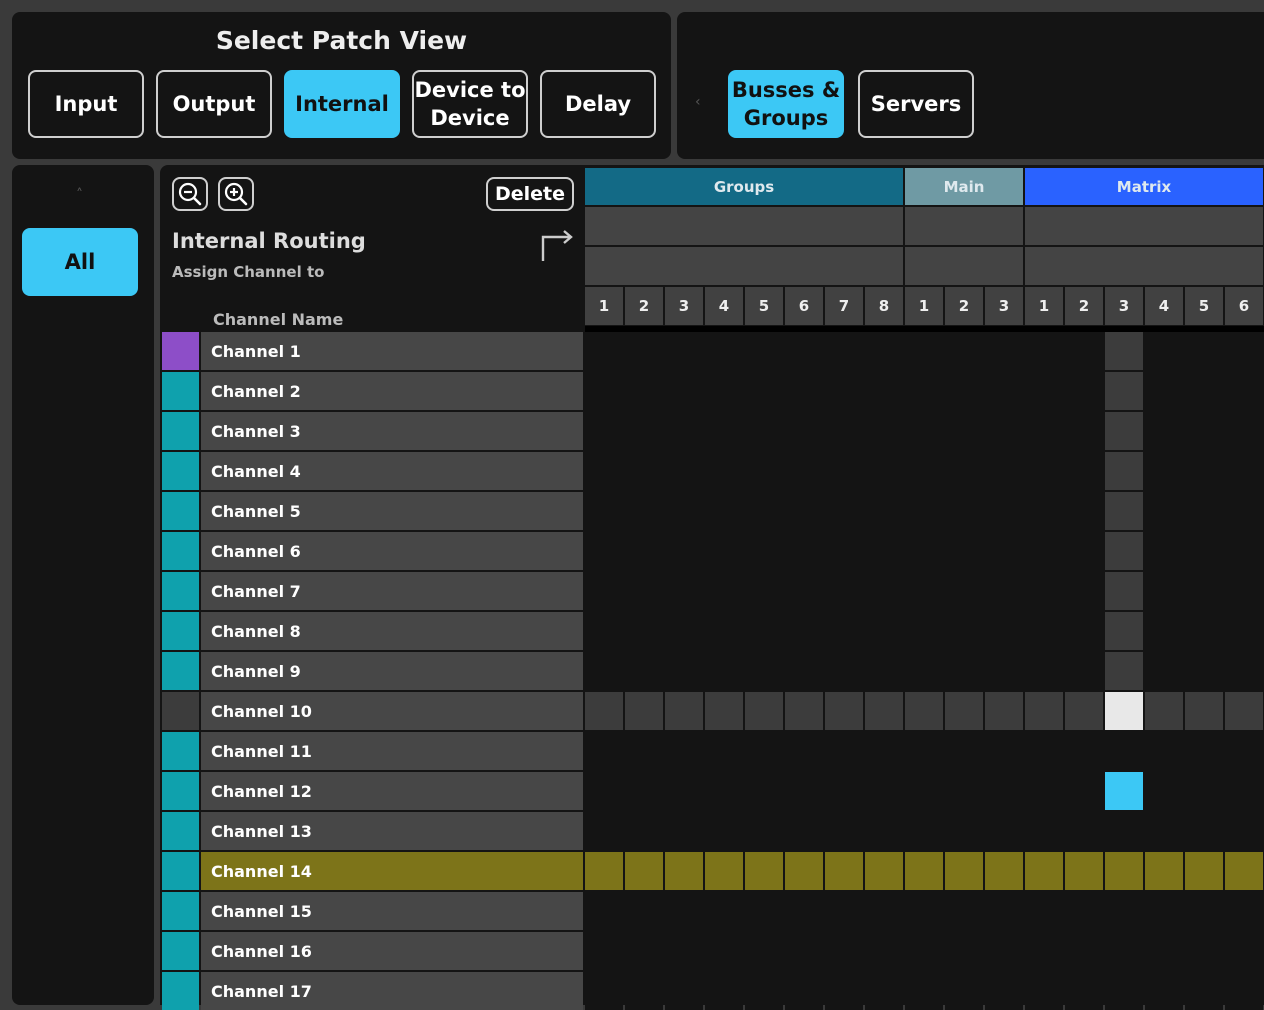  I want to click on column-number: 1, so click(924, 306).